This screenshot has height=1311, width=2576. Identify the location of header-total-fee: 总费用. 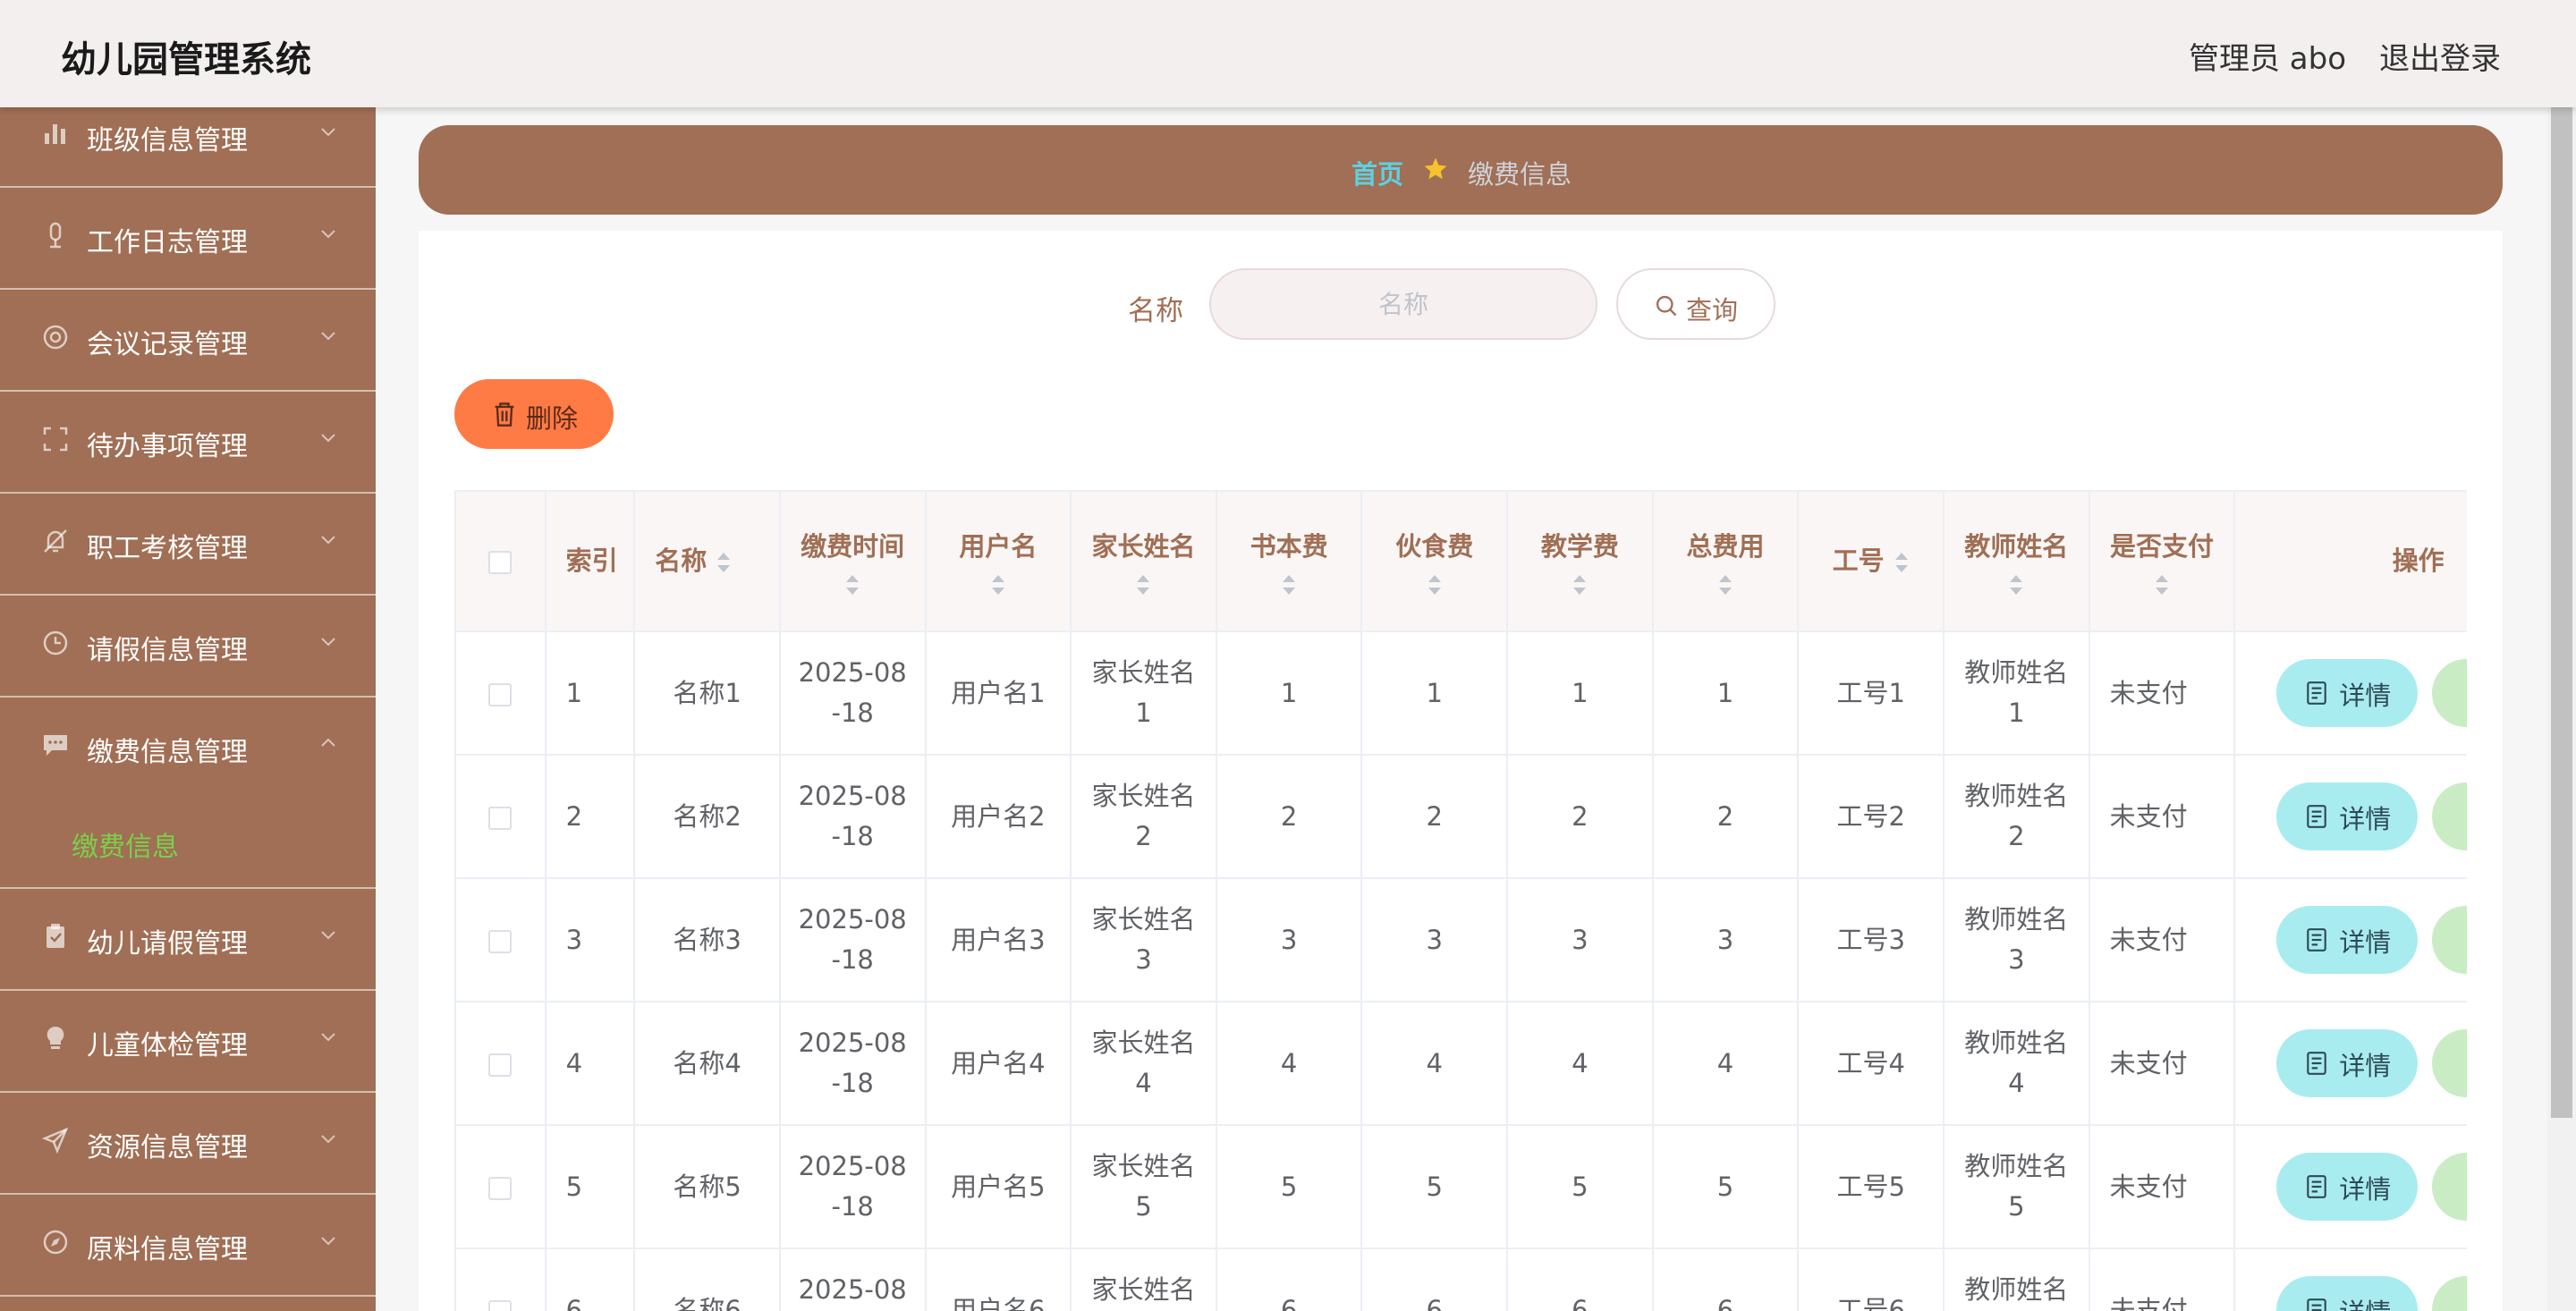
(1726, 562).